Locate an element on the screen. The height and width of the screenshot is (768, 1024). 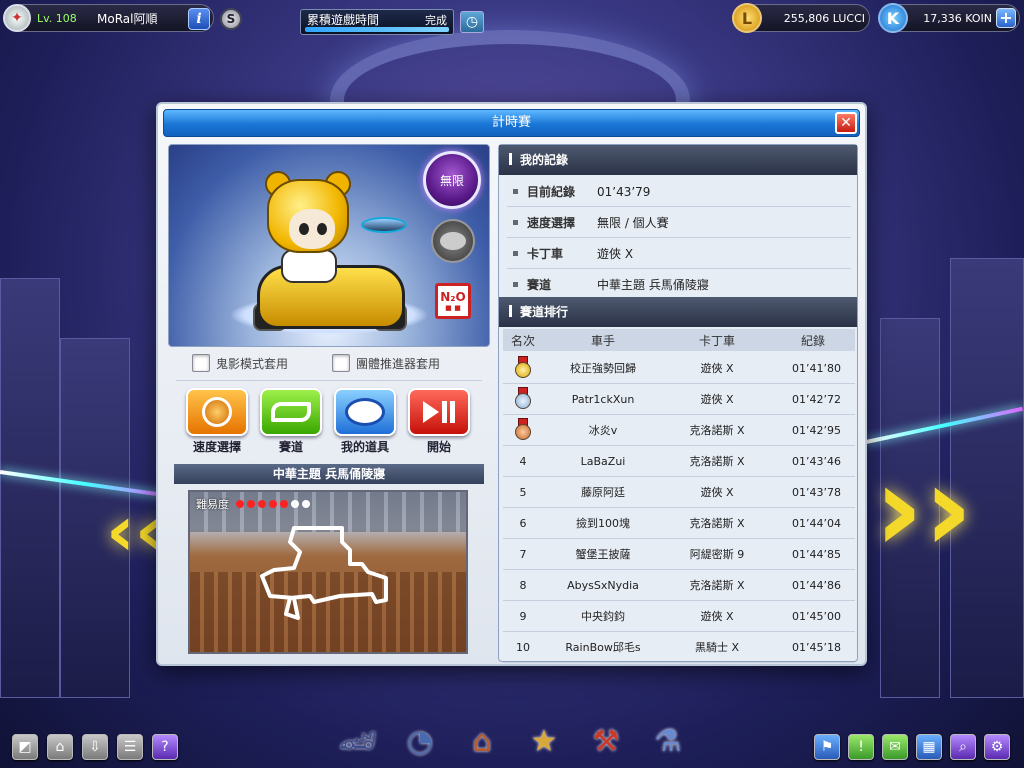
ranking-row: Patr1ckXun 遊俠 X 01’42’72 is located at coordinates (679, 399).